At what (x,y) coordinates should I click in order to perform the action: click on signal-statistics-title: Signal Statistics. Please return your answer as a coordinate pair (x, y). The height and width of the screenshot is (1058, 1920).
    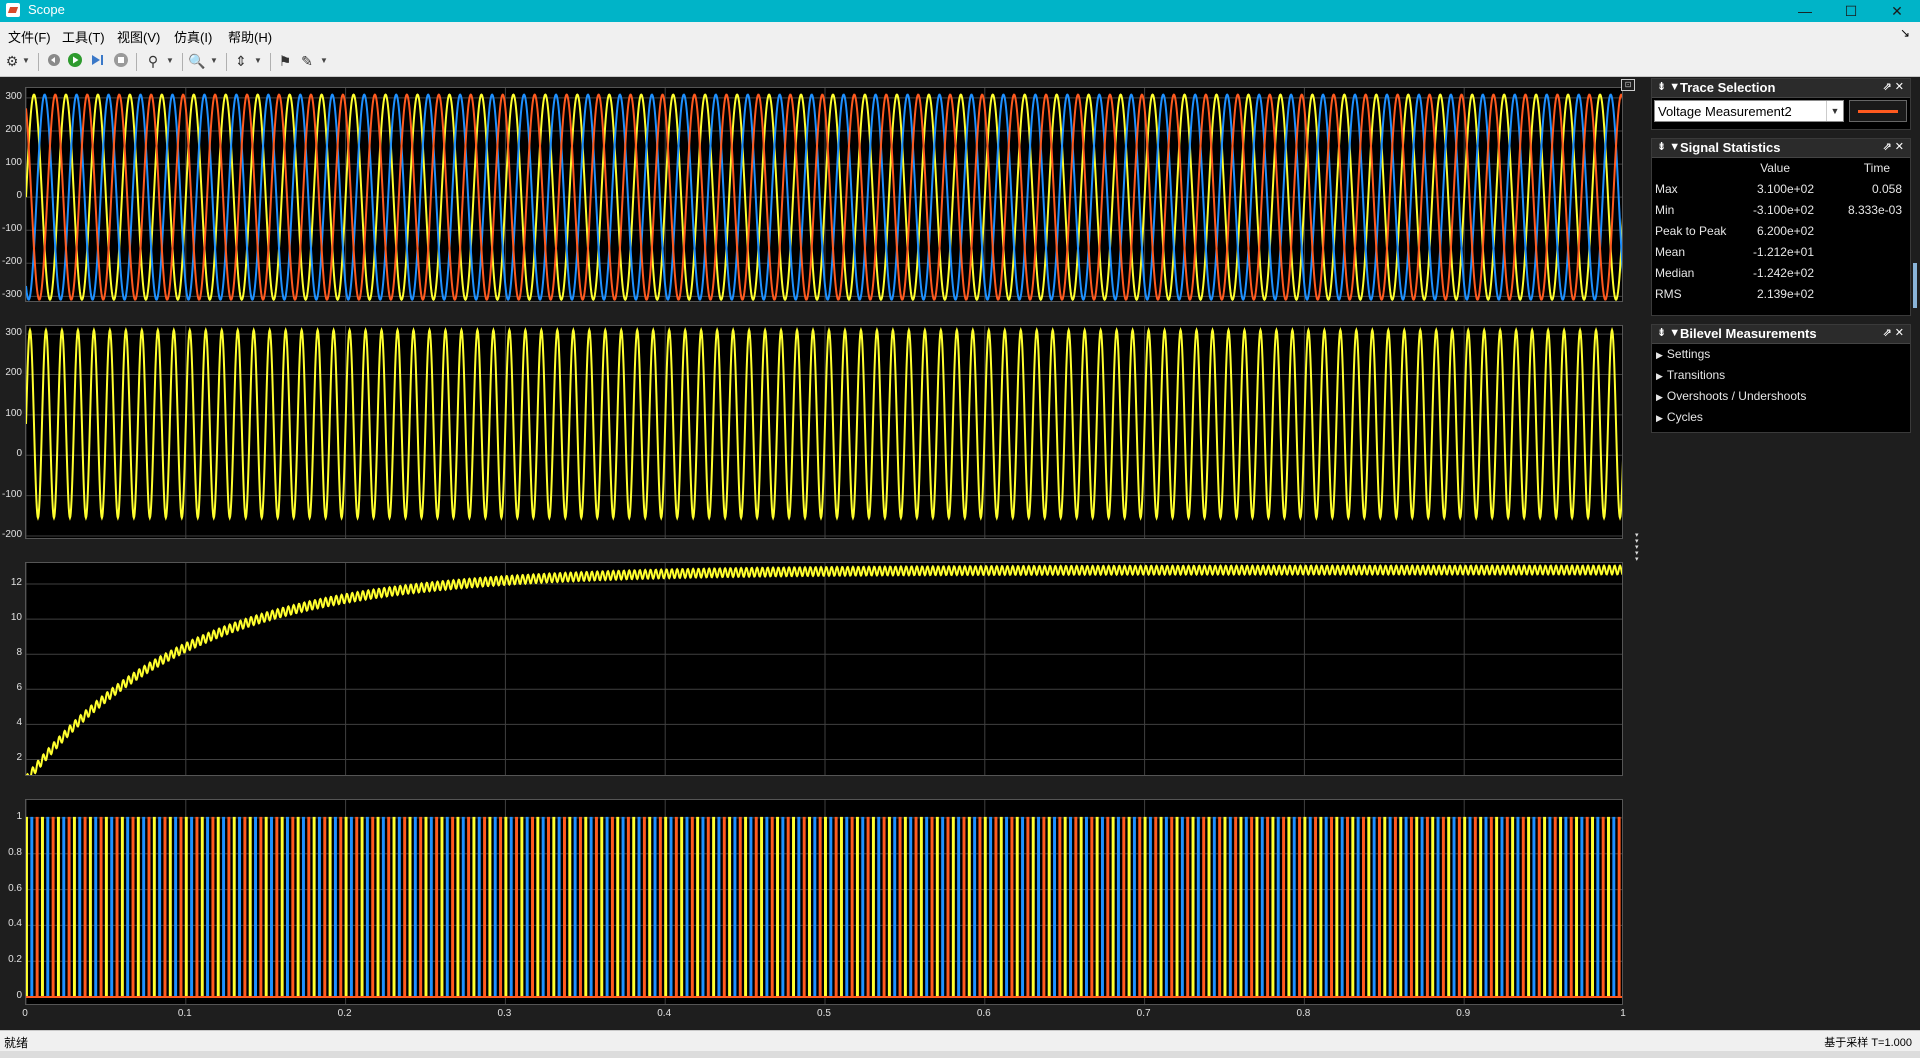
    Looking at the image, I should click on (1730, 147).